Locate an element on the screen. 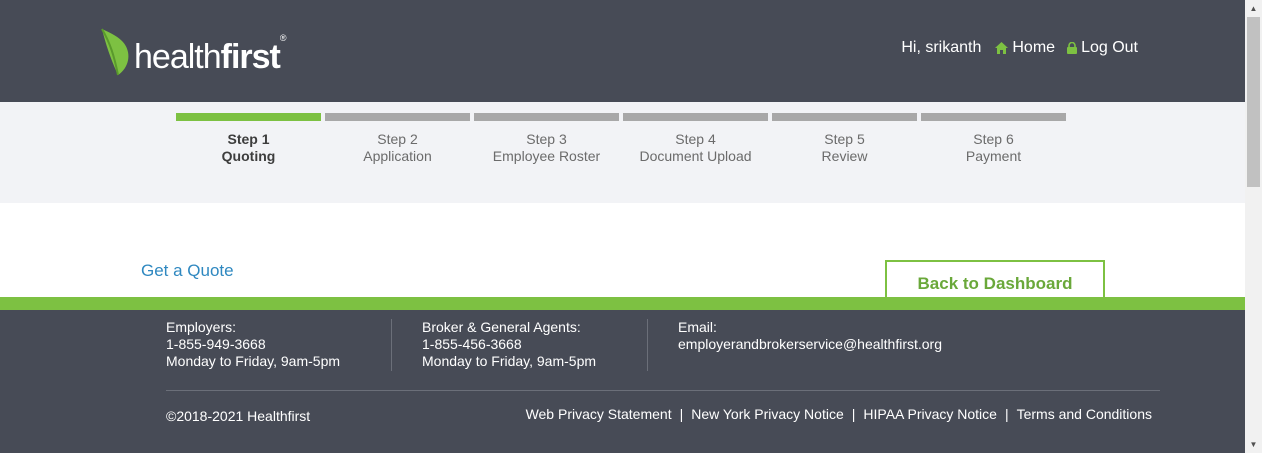  logo-wordmark: healthfirst is located at coordinates (207, 57).